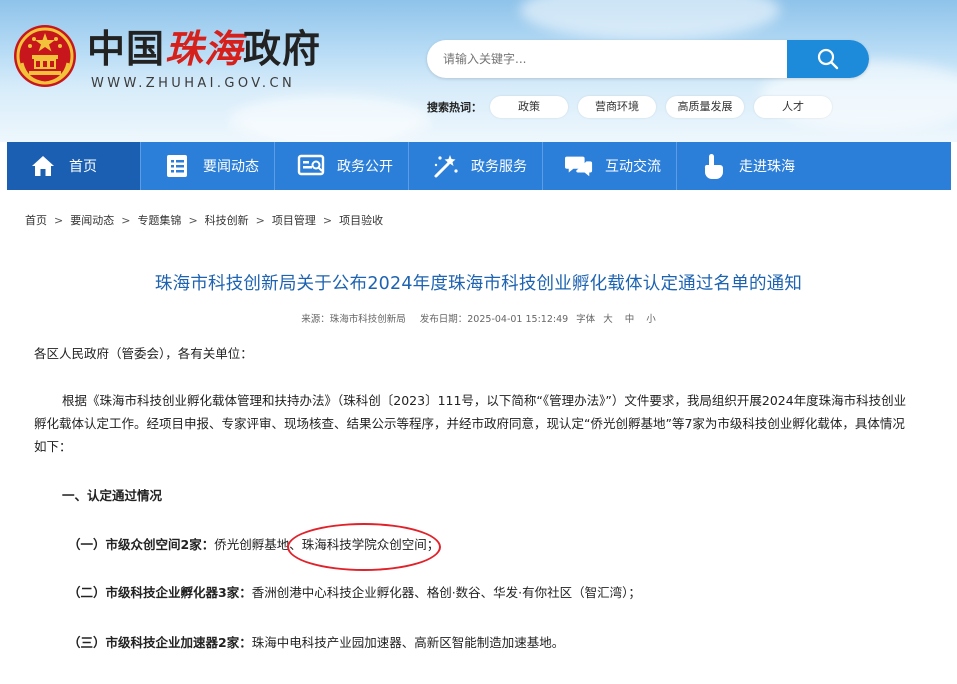 This screenshot has height=684, width=957. I want to click on service-wand-icon, so click(445, 166).